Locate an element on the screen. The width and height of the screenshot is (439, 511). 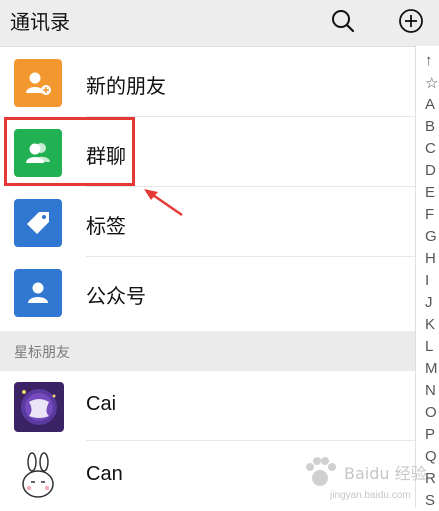
paw-logo-icon is located at coordinates (321, 471).